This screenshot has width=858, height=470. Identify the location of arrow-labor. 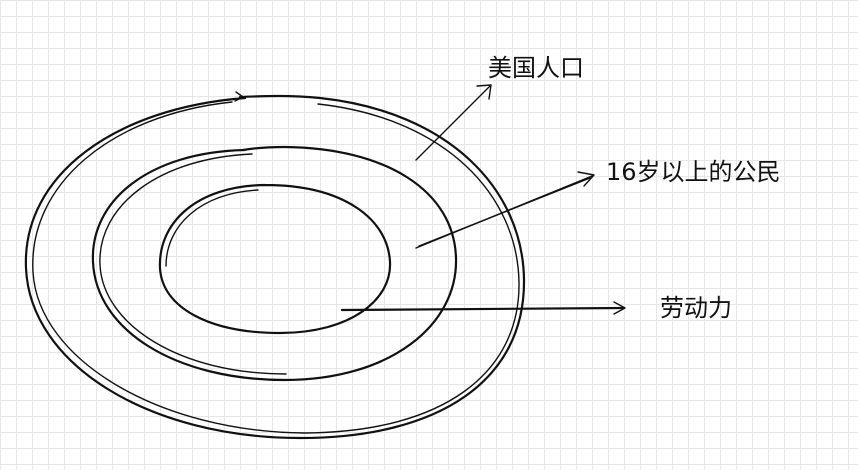
(483, 308).